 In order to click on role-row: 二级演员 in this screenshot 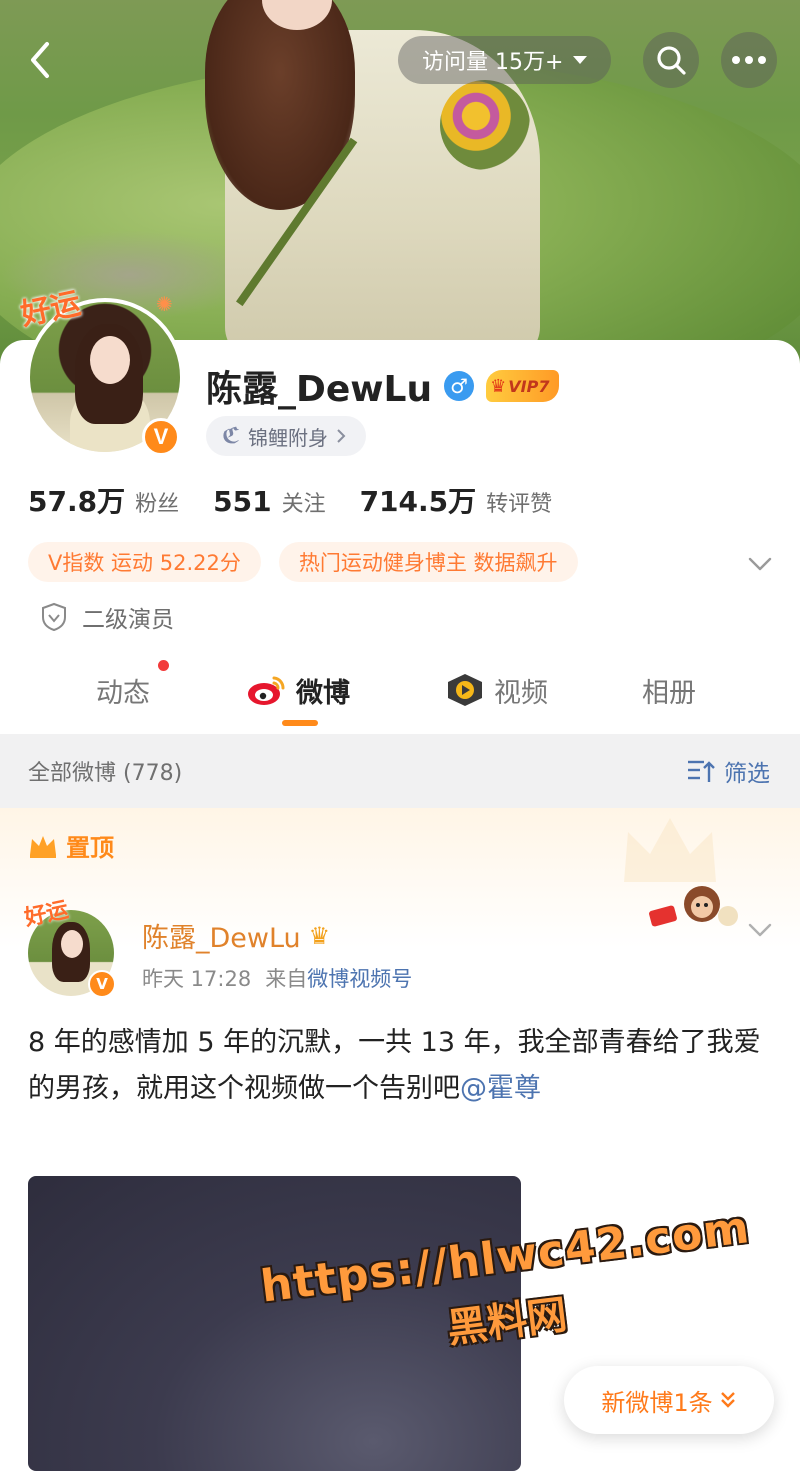, I will do `click(107, 617)`.